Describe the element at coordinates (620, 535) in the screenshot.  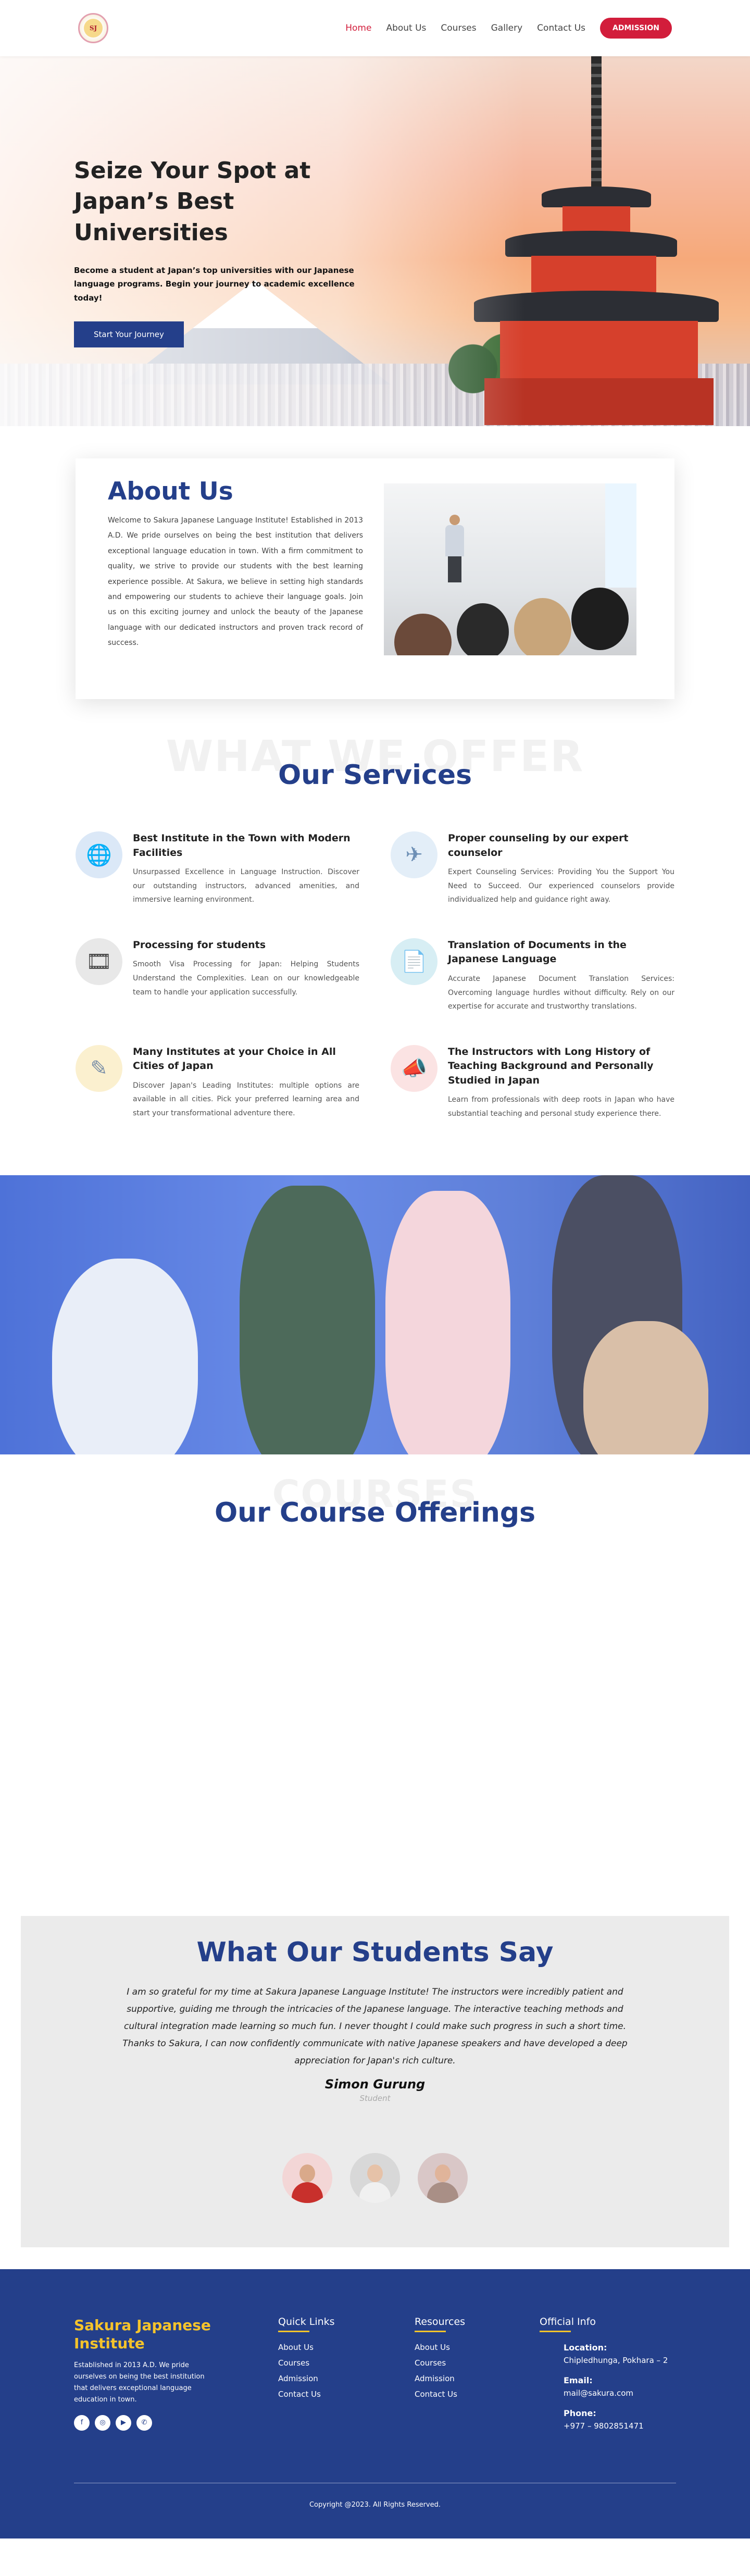
I see `classroom-window` at that location.